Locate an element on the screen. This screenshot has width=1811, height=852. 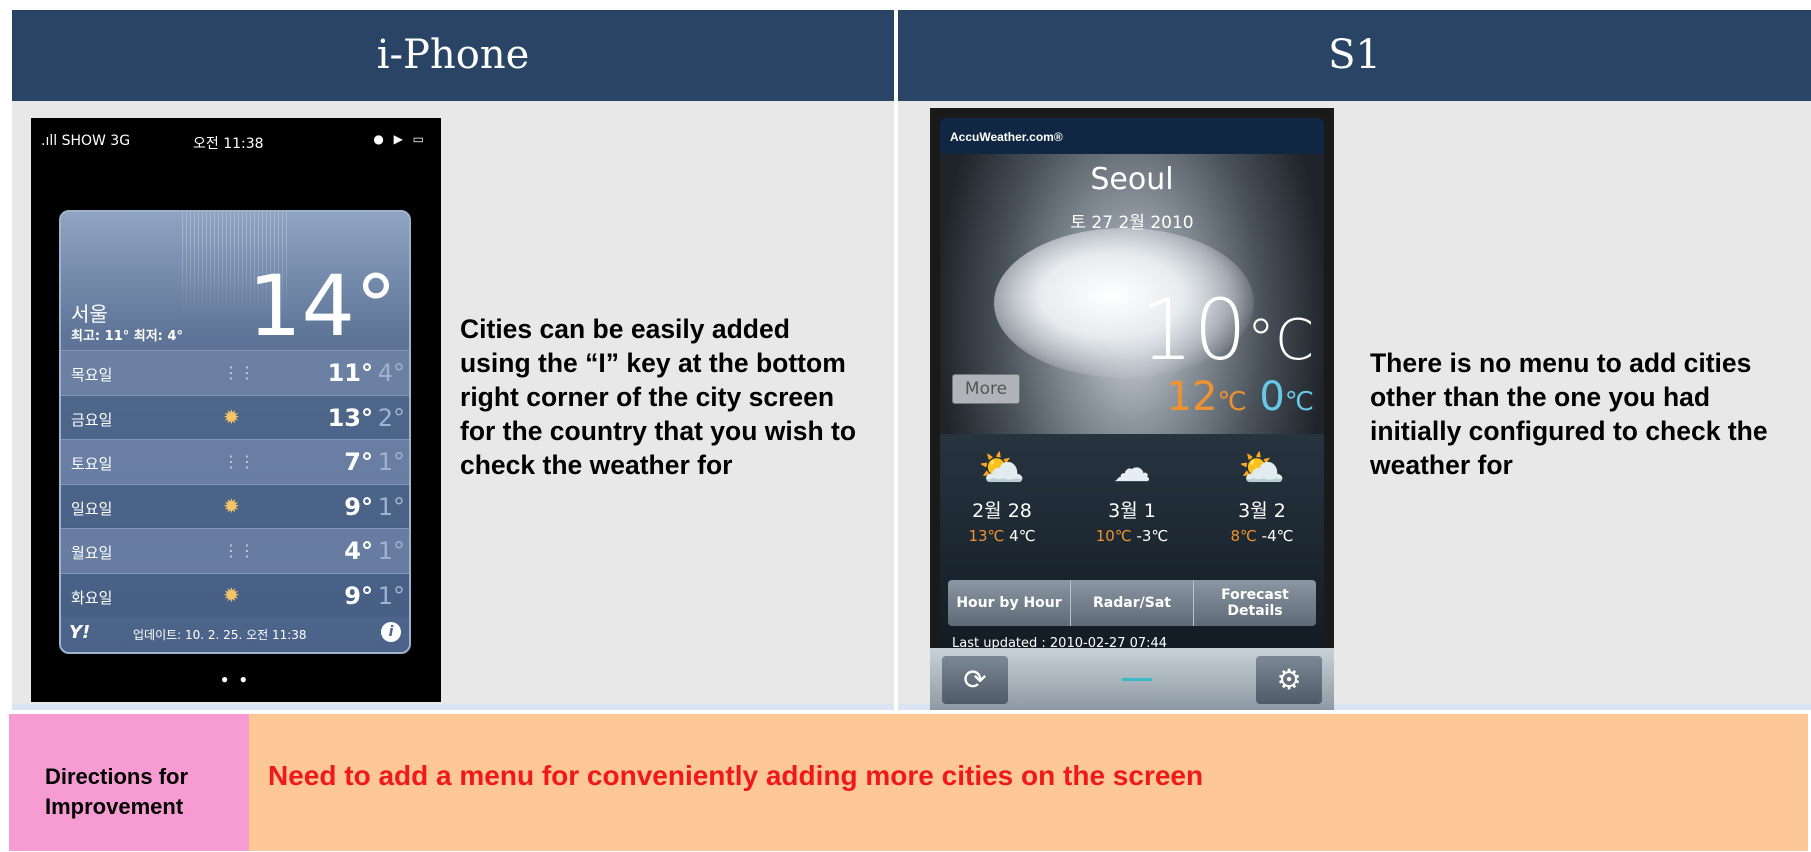
high-temp: 12 is located at coordinates (1192, 397).